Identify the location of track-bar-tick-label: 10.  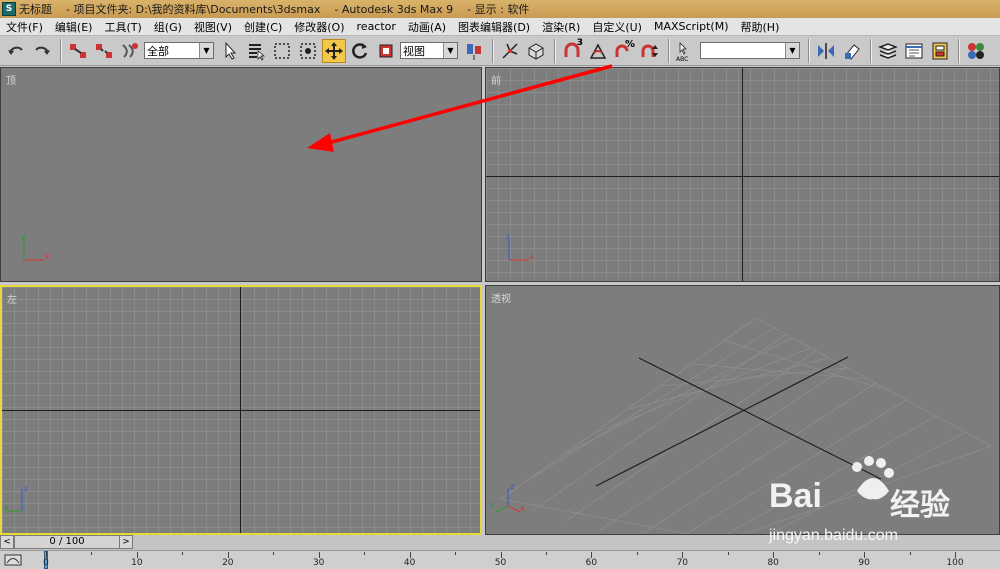
(137, 563).